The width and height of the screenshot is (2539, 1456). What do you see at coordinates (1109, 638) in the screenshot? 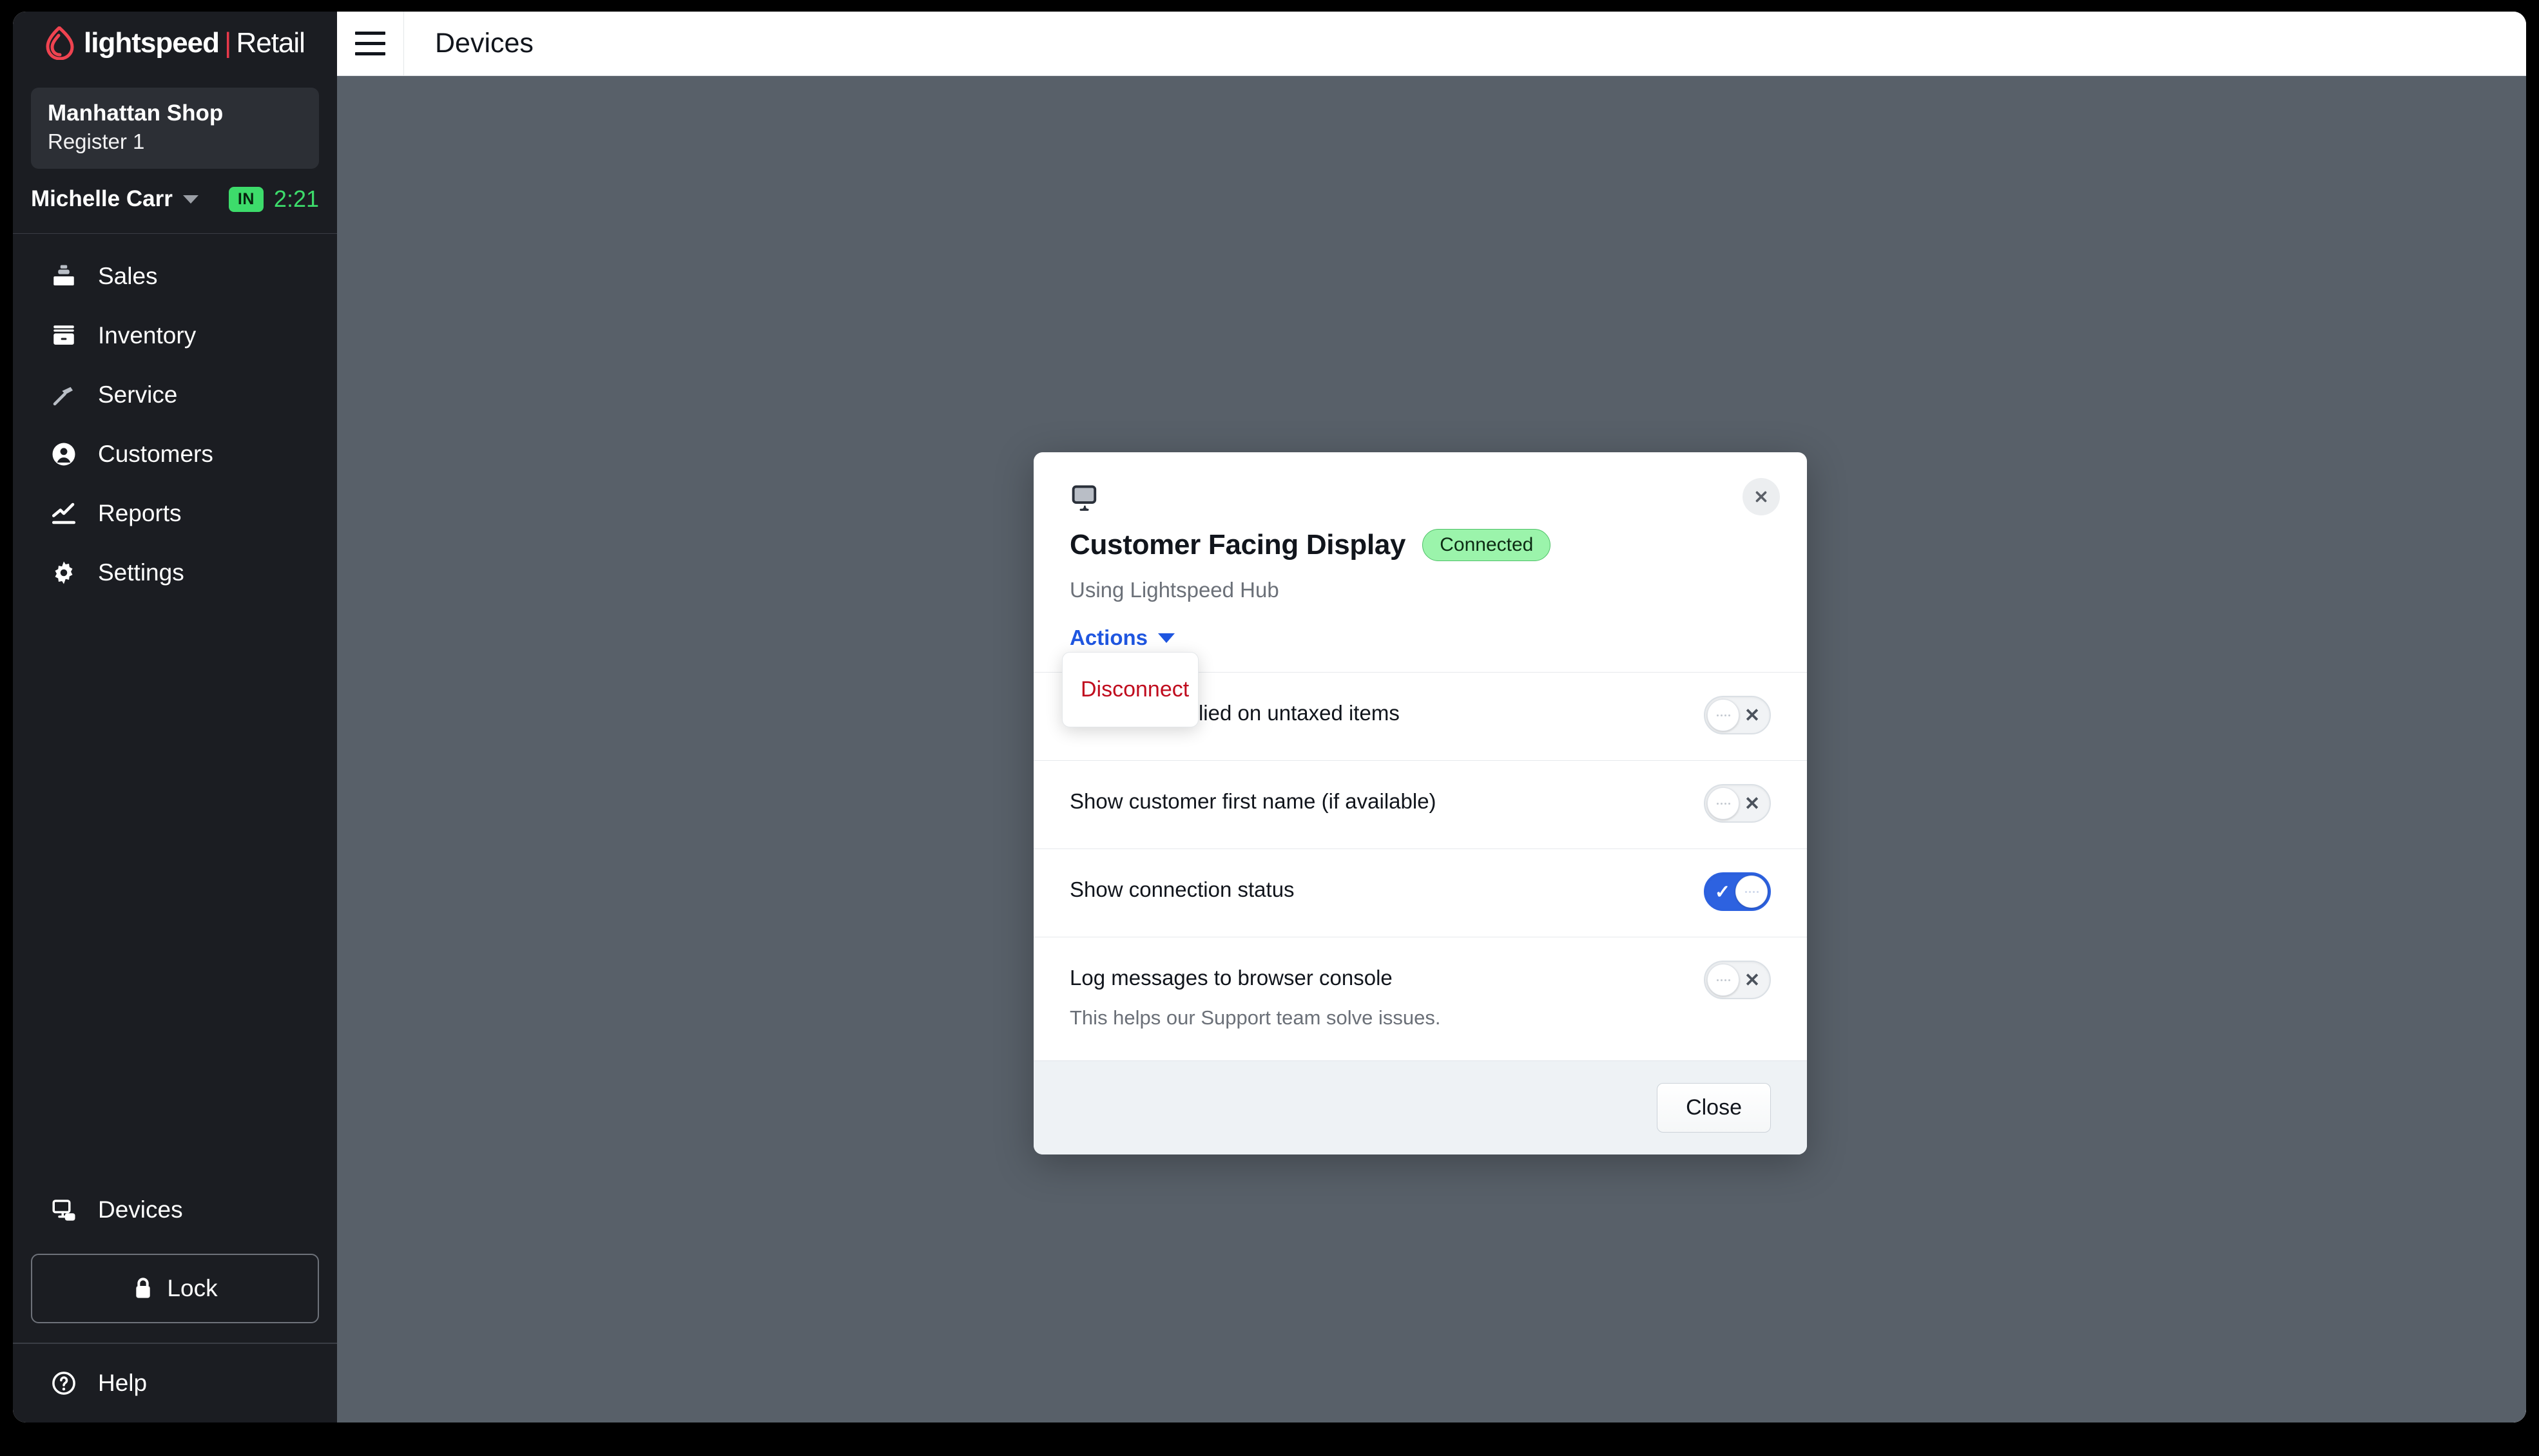
I see `actions-label: Actions` at bounding box center [1109, 638].